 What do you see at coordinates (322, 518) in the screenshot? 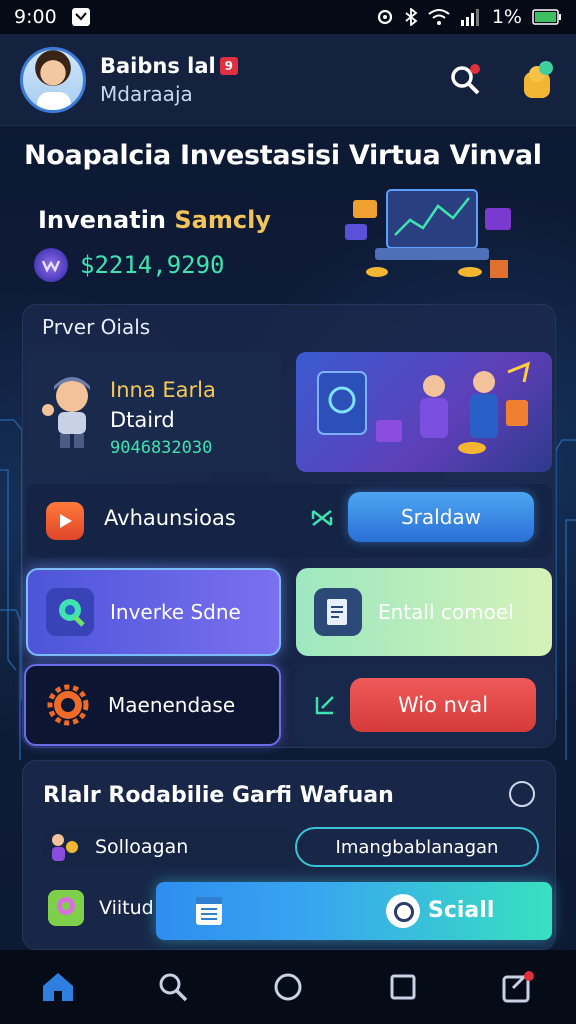
I see `swap-icon` at bounding box center [322, 518].